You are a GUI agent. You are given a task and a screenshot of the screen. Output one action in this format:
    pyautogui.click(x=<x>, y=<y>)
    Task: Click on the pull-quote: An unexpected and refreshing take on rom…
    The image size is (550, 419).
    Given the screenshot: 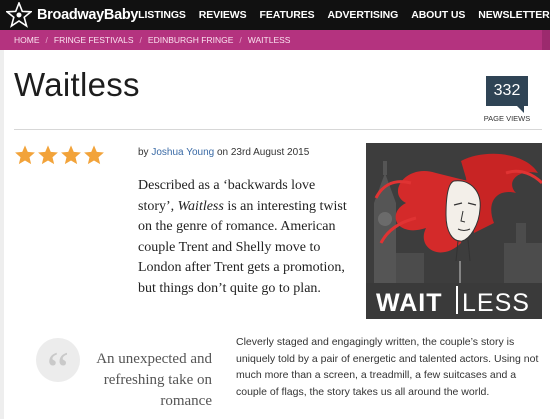 What is the action you would take?
    pyautogui.click(x=154, y=380)
    